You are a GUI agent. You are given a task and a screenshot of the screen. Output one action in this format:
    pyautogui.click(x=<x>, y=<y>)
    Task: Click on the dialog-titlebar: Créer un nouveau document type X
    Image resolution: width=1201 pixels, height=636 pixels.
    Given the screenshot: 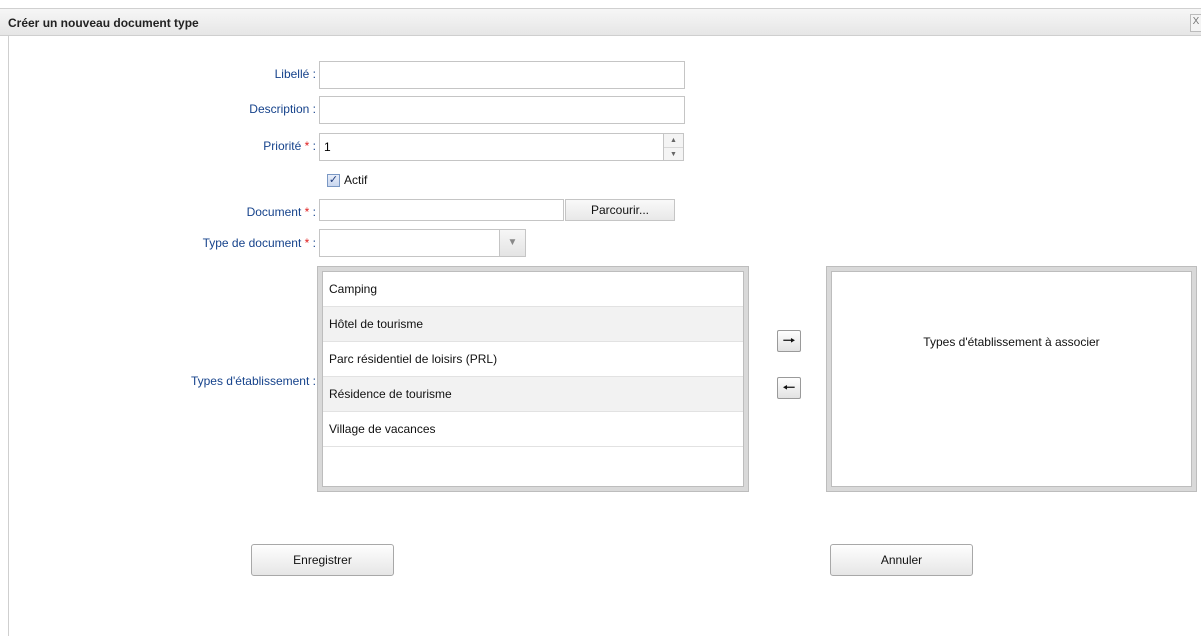 What is the action you would take?
    pyautogui.click(x=600, y=22)
    